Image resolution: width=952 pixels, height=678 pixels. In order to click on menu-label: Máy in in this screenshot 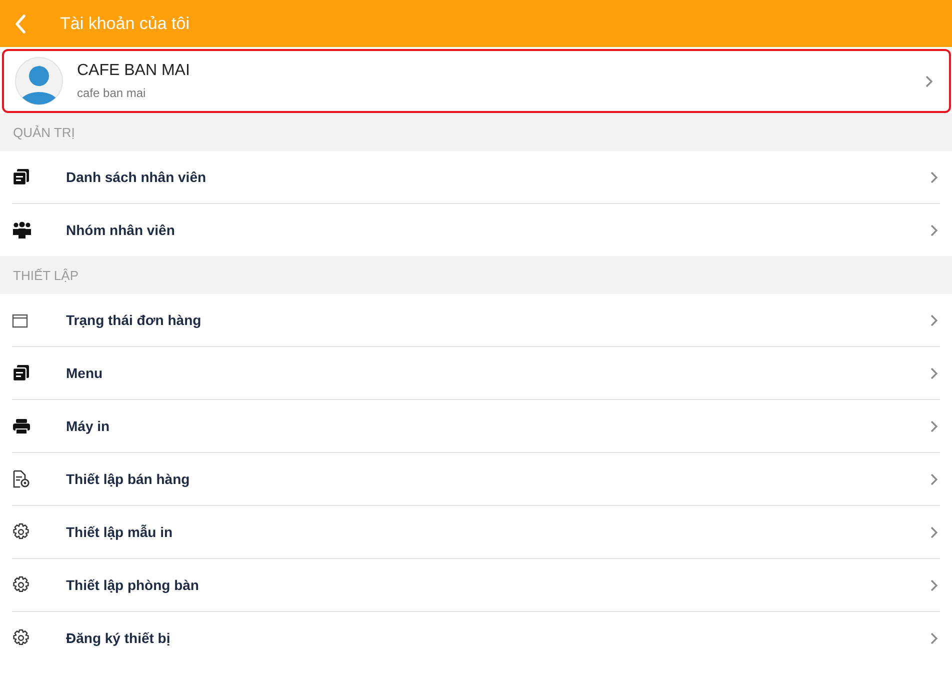, I will do `click(88, 426)`.